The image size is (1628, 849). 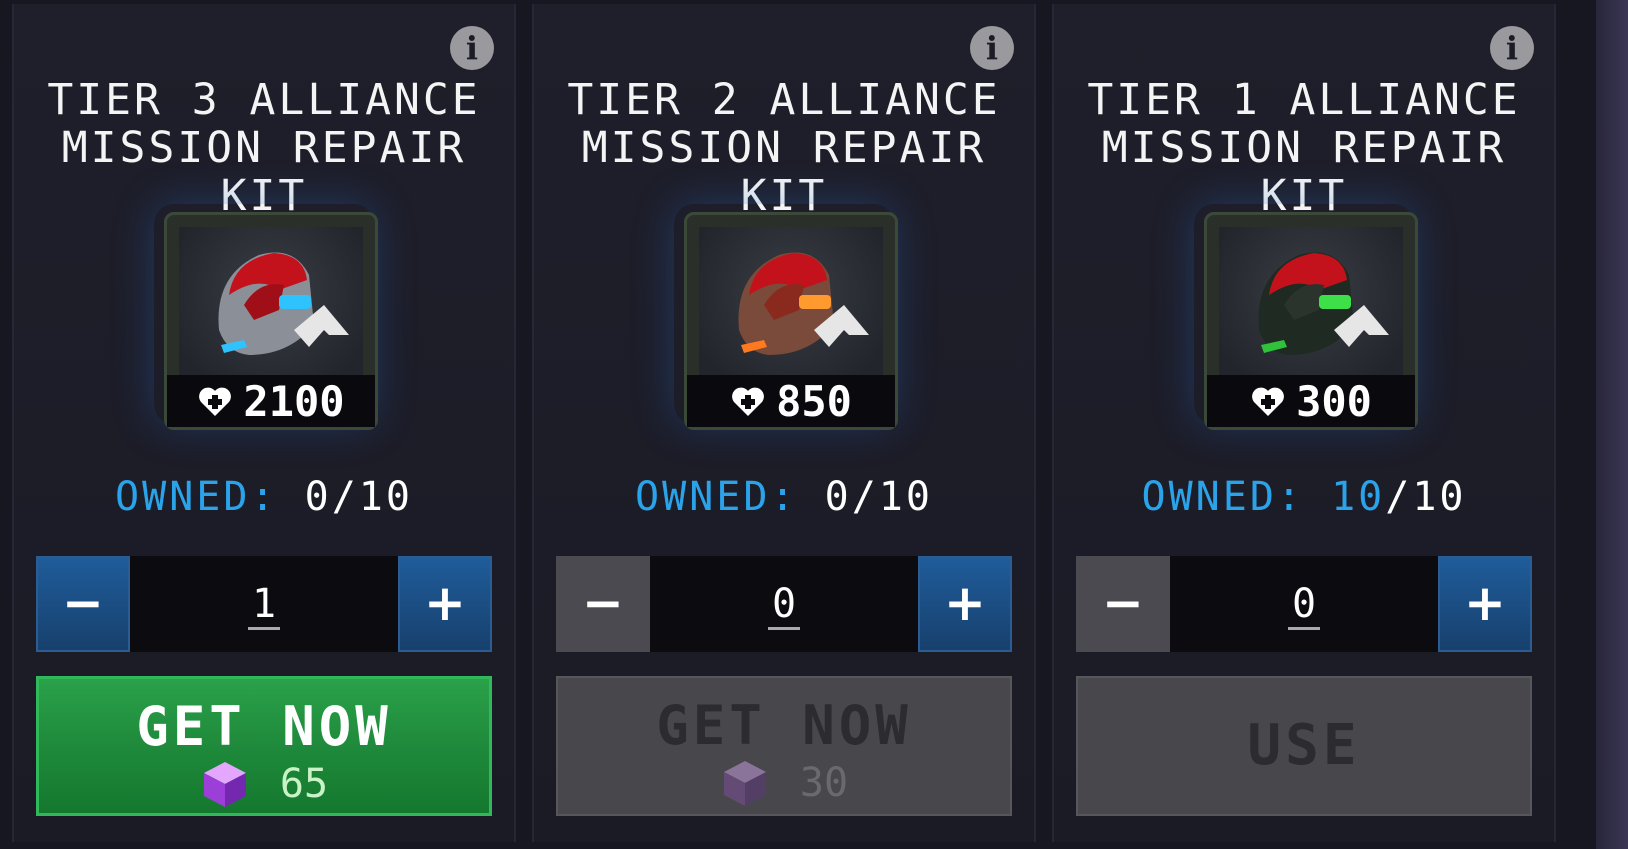 What do you see at coordinates (784, 783) in the screenshot?
I see `cost: 30` at bounding box center [784, 783].